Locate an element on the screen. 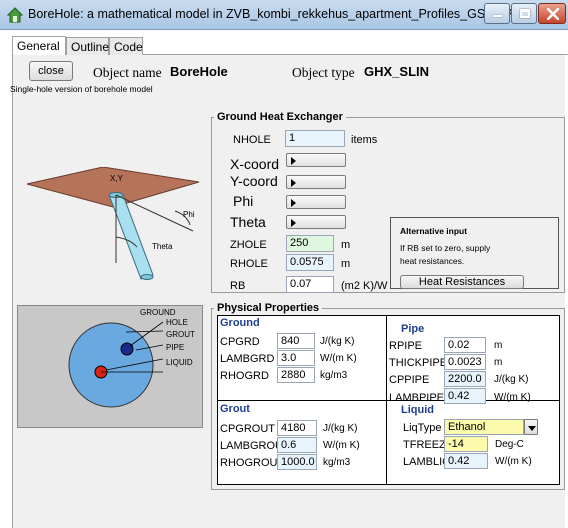 The image size is (568, 528). lambpipe-label: LAMBPIPE is located at coordinates (417, 398).